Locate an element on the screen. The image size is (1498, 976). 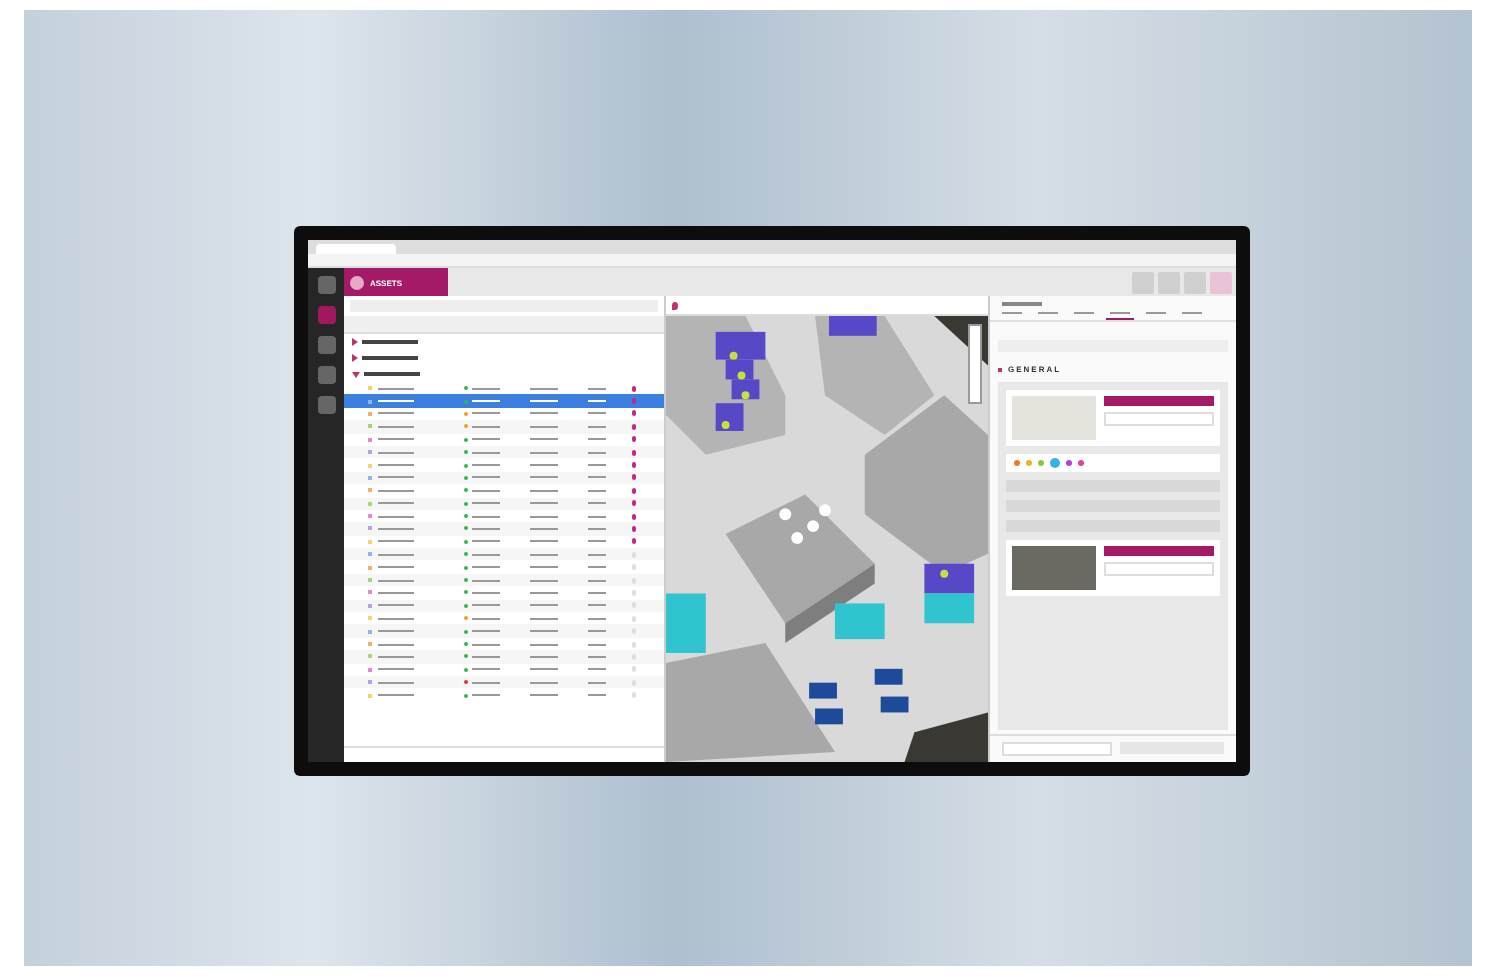
pin-icon is located at coordinates (675, 305).